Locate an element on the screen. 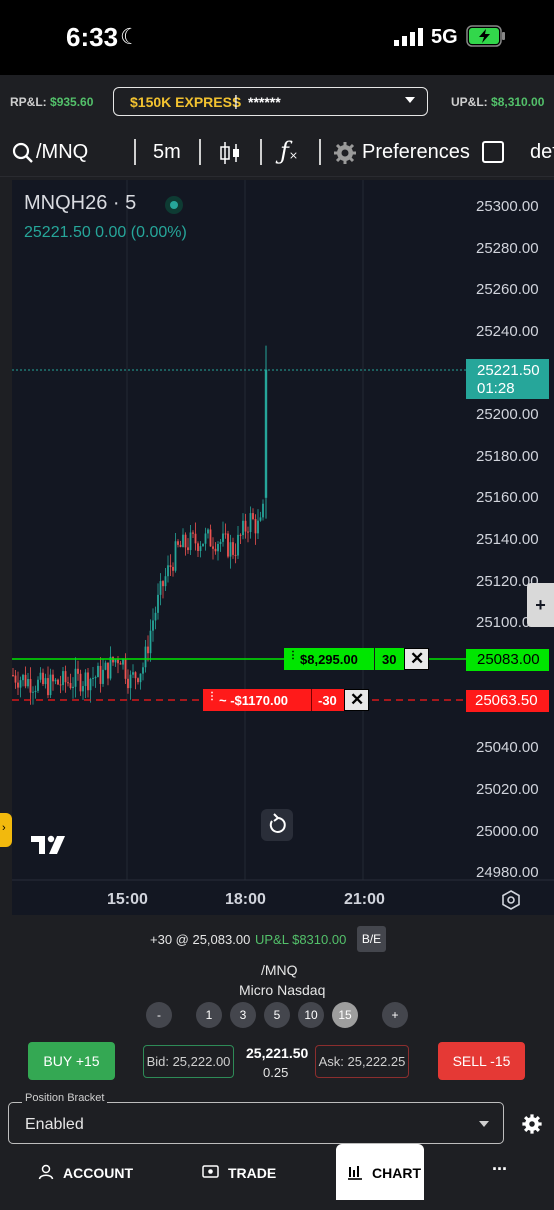 The height and width of the screenshot is (1210, 554). position-pnl-value: $8,295.00 is located at coordinates (329, 659).